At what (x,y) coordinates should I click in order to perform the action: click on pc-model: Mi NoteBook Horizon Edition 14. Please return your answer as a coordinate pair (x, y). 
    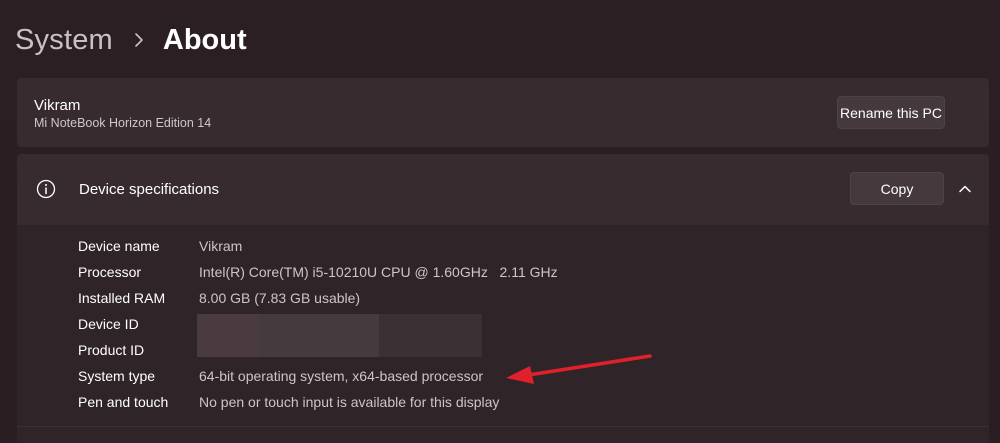
    Looking at the image, I should click on (123, 123).